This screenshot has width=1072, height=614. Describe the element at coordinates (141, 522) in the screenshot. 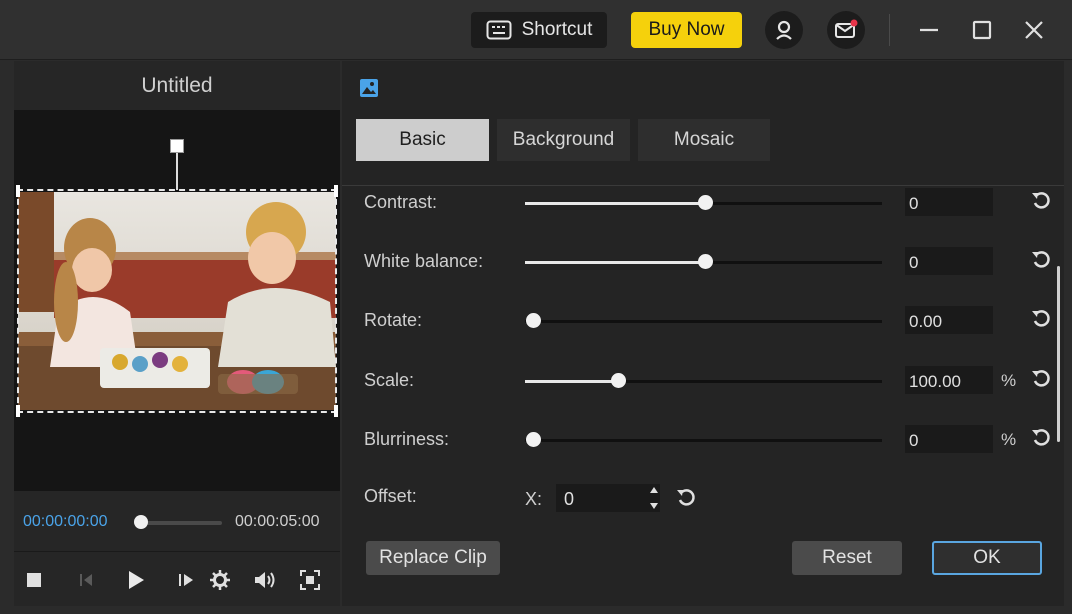

I see `seek-knob` at that location.